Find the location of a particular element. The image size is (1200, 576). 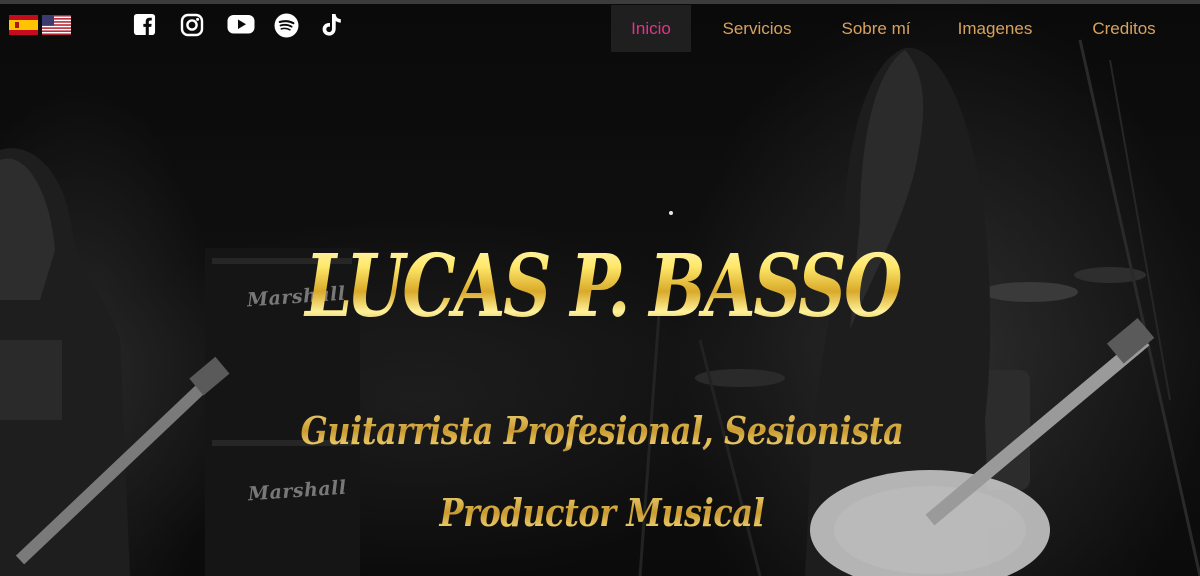

instagram-icon is located at coordinates (192, 25).